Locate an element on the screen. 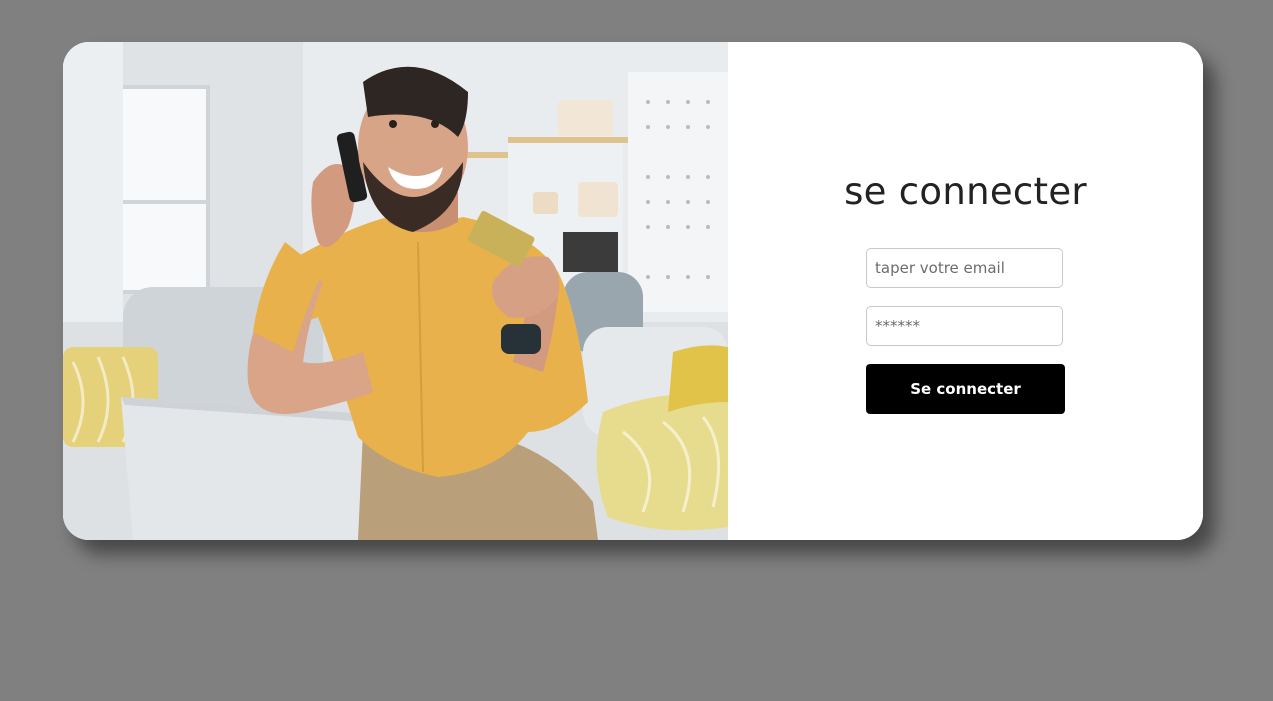 This screenshot has width=1273, height=701. login-button: Se connecter is located at coordinates (965, 389).